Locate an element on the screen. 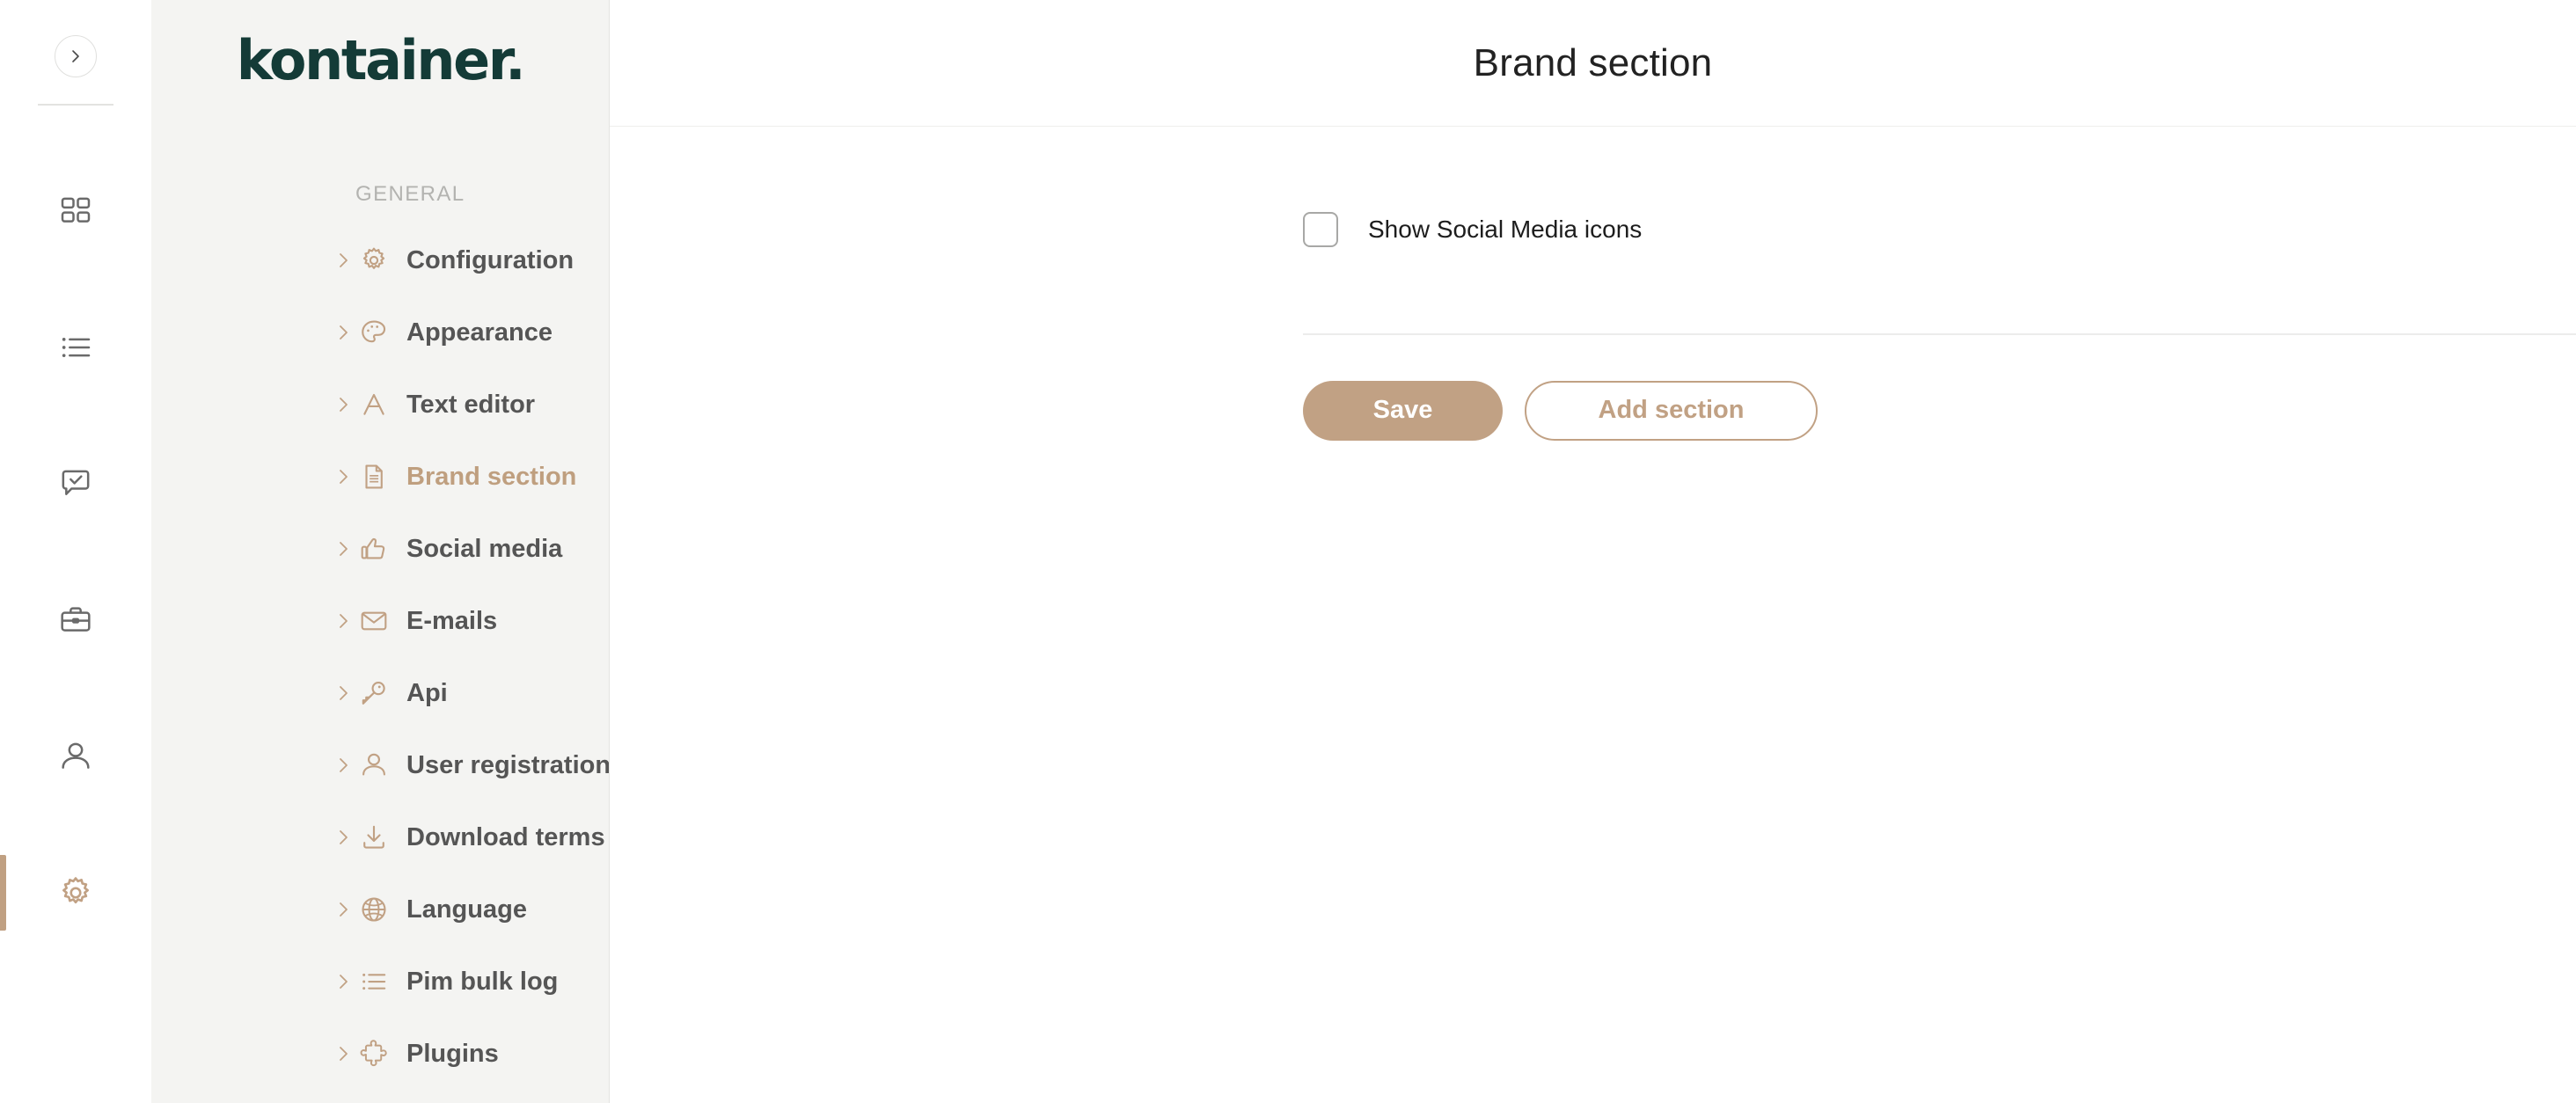 This screenshot has width=2576, height=1103. text-a-icon is located at coordinates (374, 404).